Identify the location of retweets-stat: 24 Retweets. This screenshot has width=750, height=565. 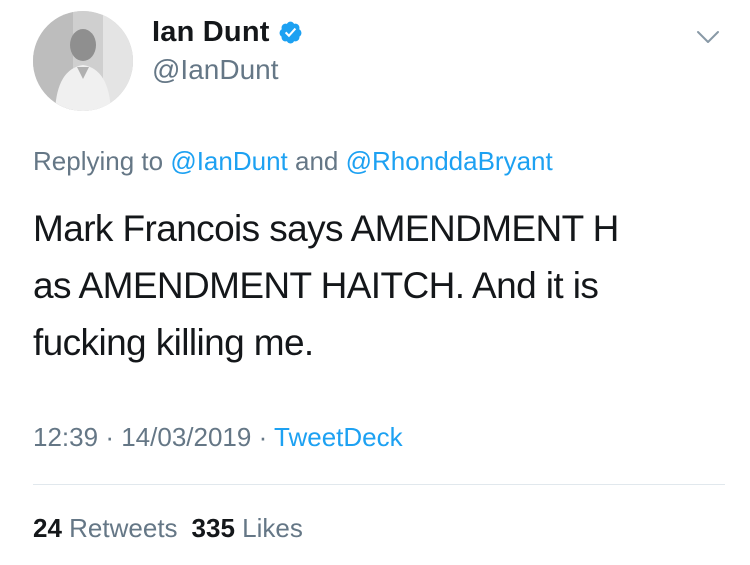
(105, 528).